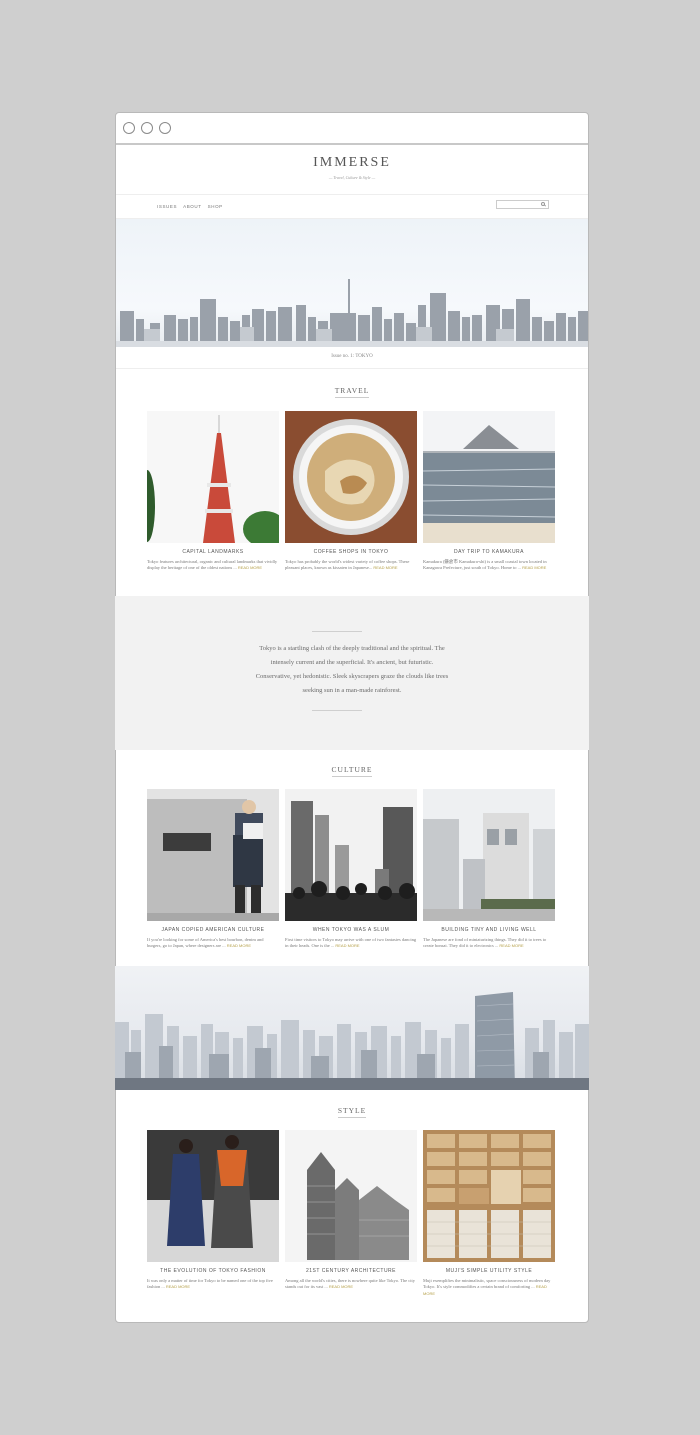 Image resolution: width=700 pixels, height=1435 pixels. I want to click on card-title: WHEN TOKYO WAS A SLUM, so click(351, 930).